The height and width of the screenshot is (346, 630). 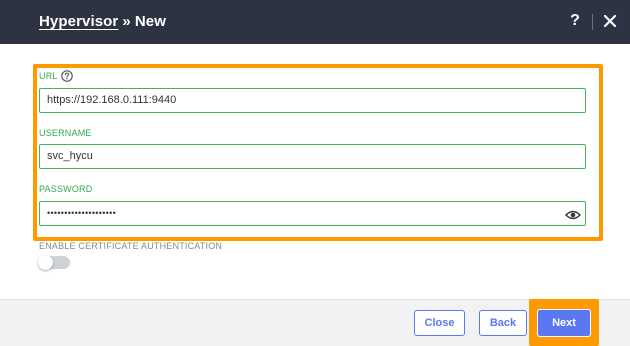 I want to click on dialog-title-bar: Hypervisor» New ?, so click(x=315, y=22).